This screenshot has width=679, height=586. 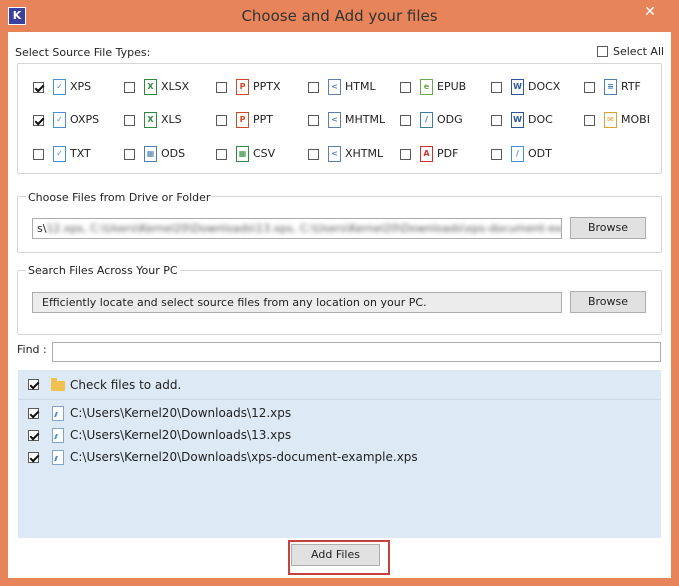 I want to click on pptx-icon: P, so click(x=242, y=87).